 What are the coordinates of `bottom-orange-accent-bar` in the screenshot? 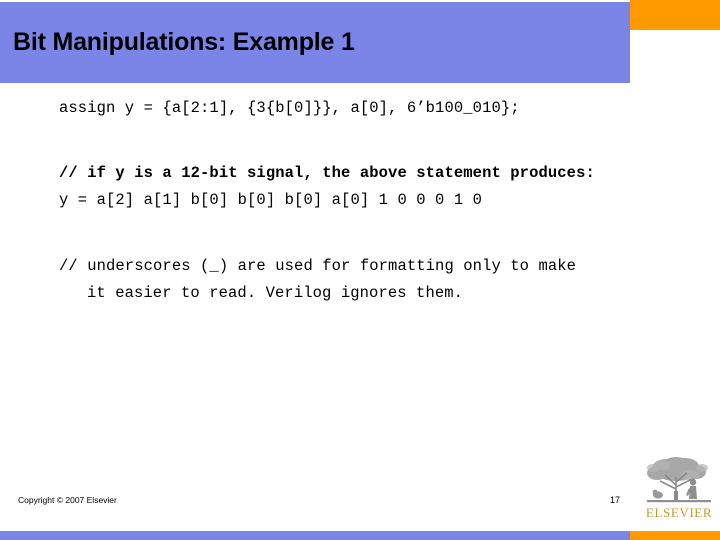 It's located at (675, 535).